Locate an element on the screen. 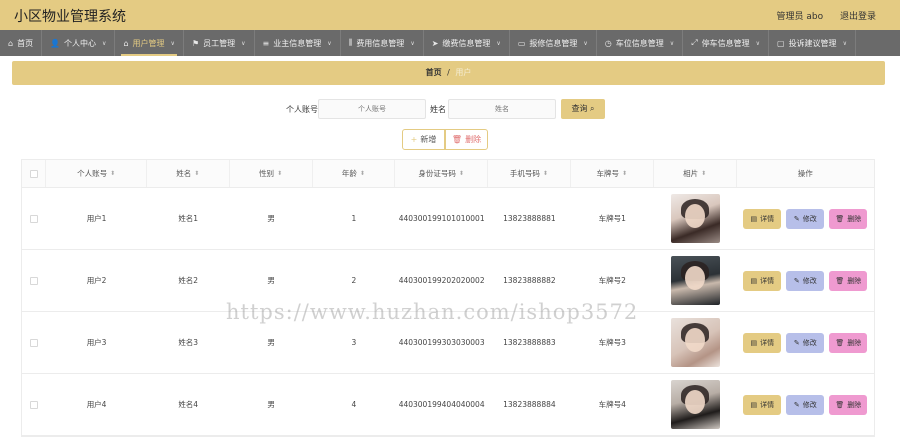 The image size is (900, 440). column-header-plate: 车牌号 ⬍ is located at coordinates (612, 173).